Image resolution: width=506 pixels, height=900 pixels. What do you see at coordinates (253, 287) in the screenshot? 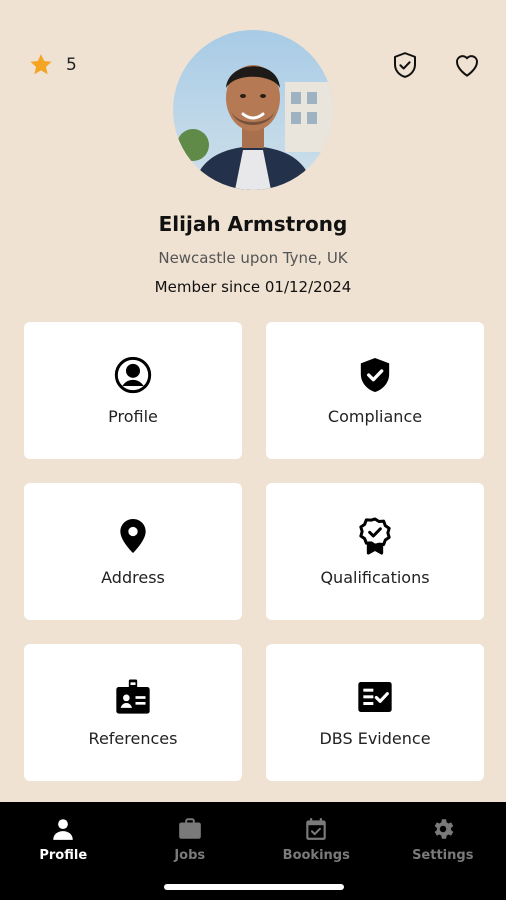
I see `member-since: Member since 01/12/2024` at bounding box center [253, 287].